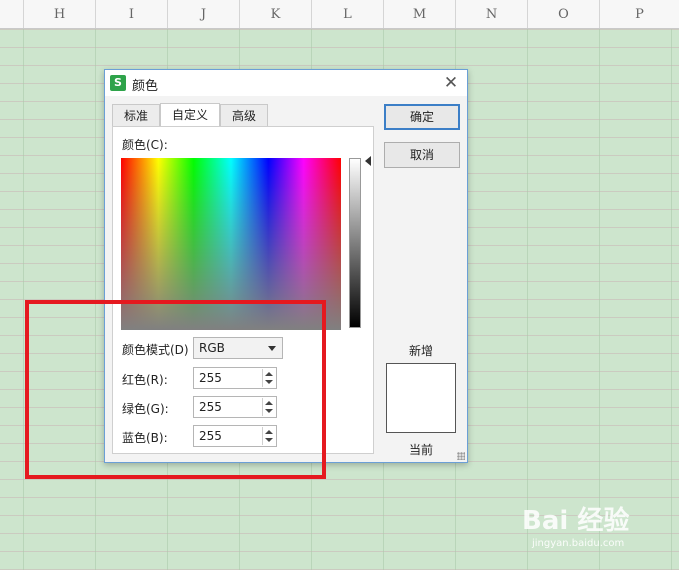 This screenshot has height=570, width=679. I want to click on current-color-label: 当前, so click(421, 450).